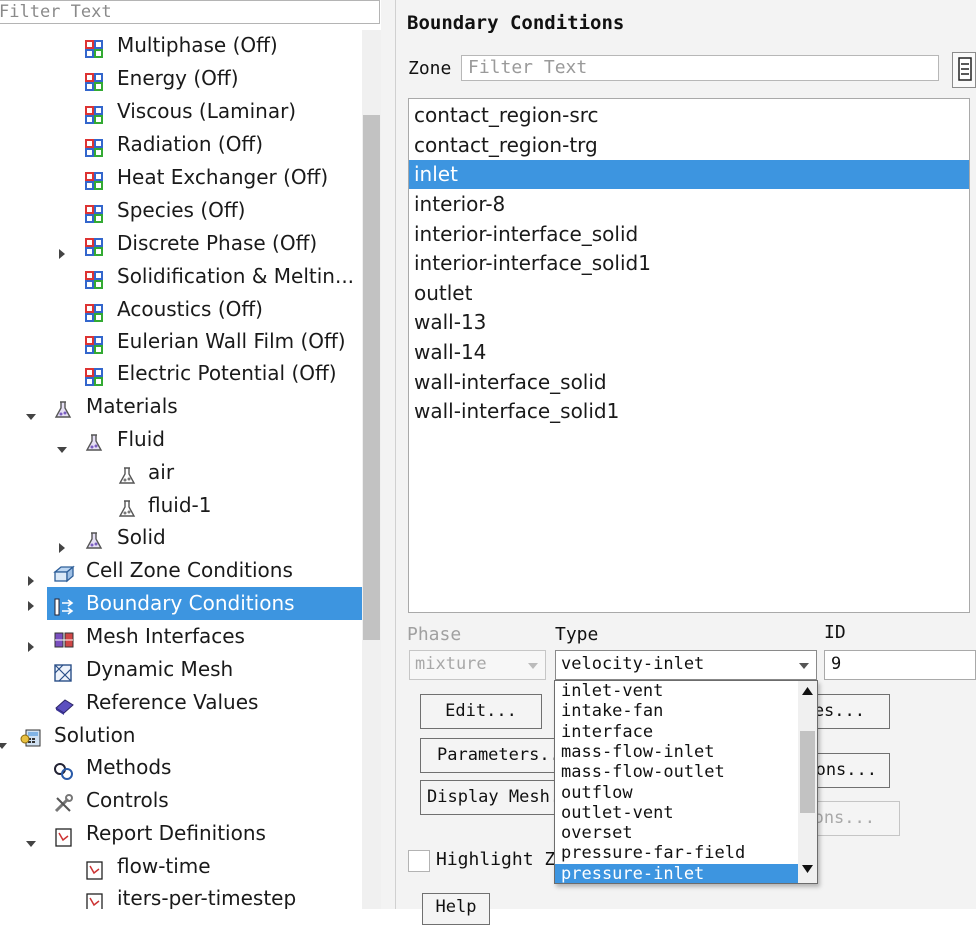  What do you see at coordinates (181, 669) in the screenshot?
I see `tree-item-dynamic-mesh: Dynamic Mesh` at bounding box center [181, 669].